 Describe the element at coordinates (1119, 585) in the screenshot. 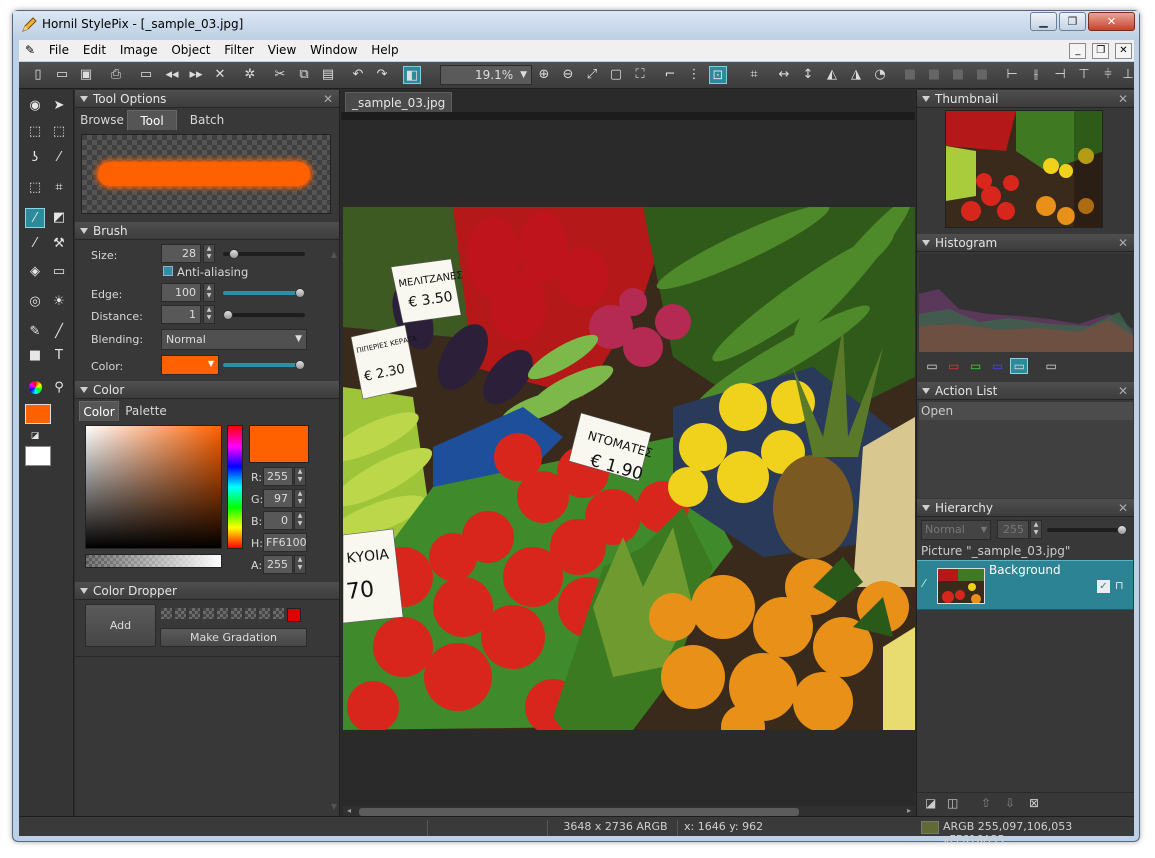

I see `layer-lock-icon: ⊓` at that location.